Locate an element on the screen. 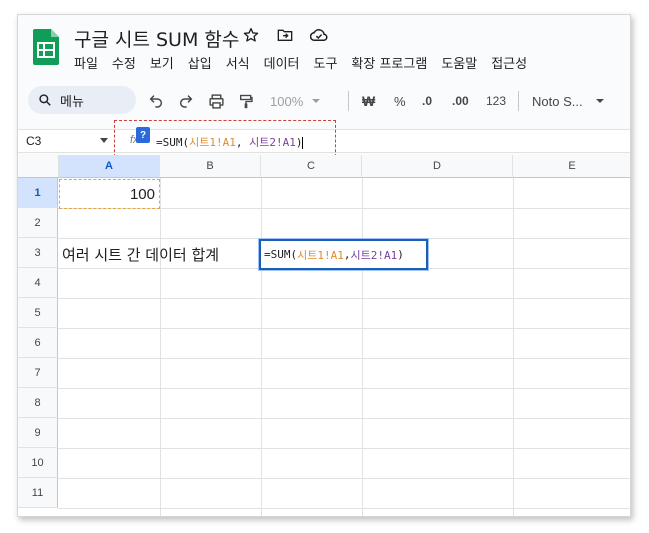  row-header-9: 9 is located at coordinates (38, 433).